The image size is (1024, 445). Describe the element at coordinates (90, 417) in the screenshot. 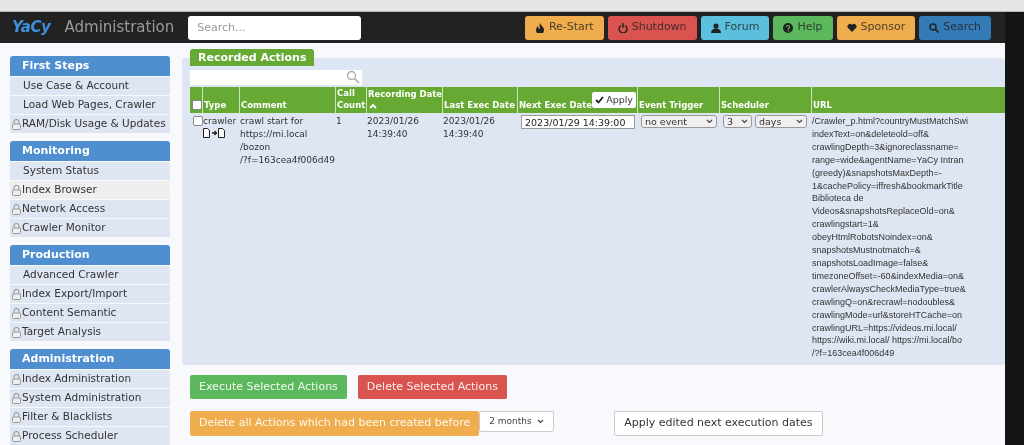

I see `sidebar-item: Filter & Blacklists` at that location.